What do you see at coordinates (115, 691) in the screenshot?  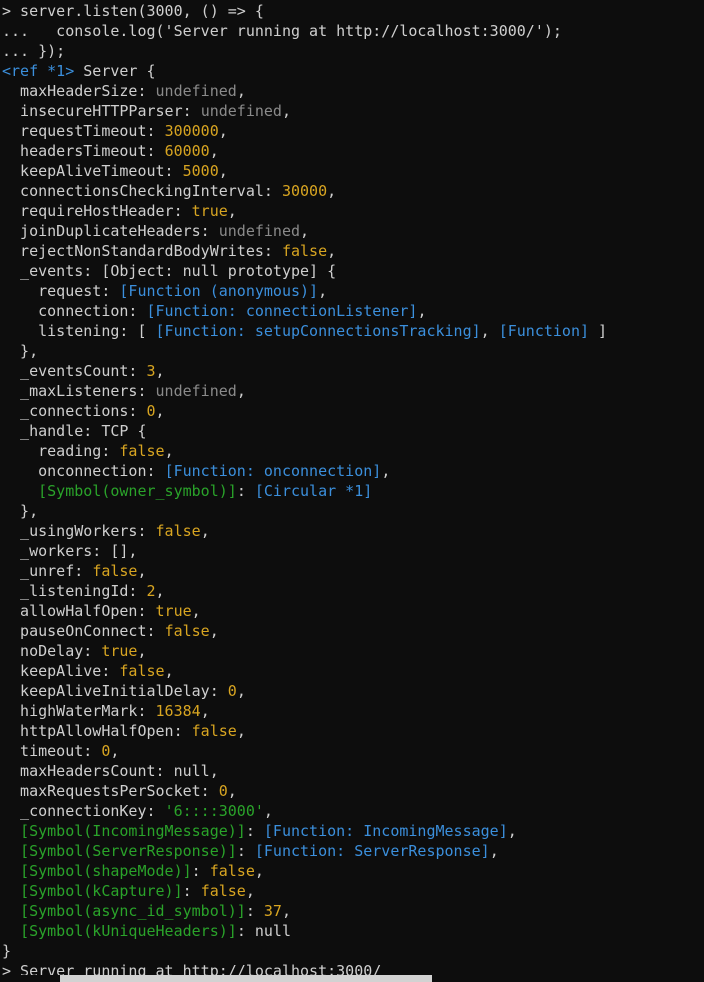 I see `terminal-token: keepAliveInitialDelay:` at bounding box center [115, 691].